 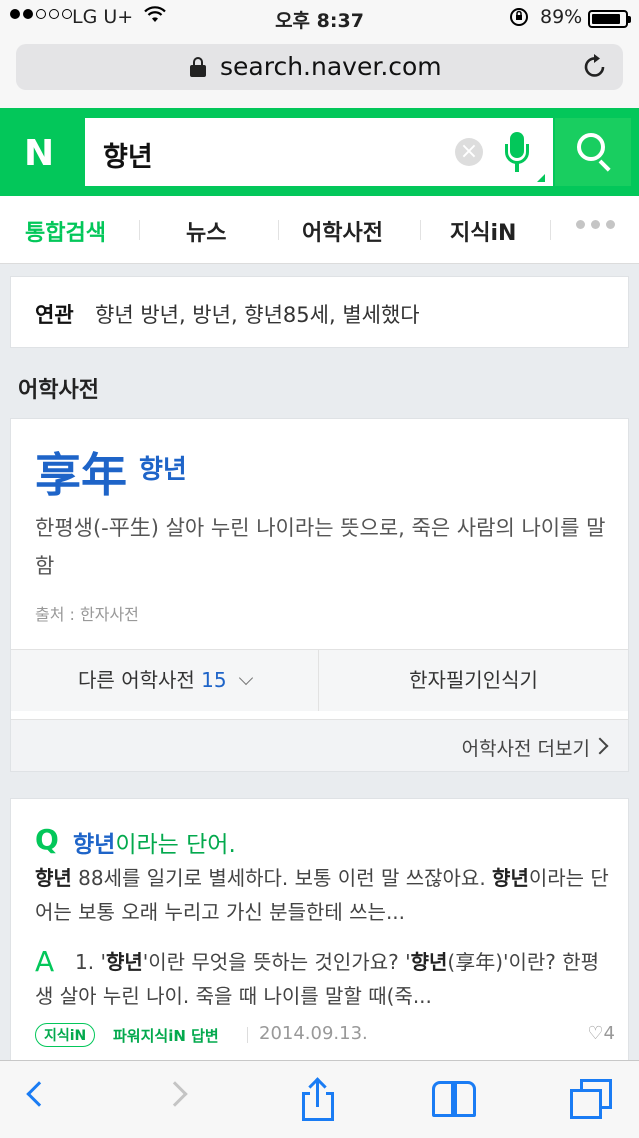 What do you see at coordinates (561, 17) in the screenshot?
I see `battery-percent: 89%` at bounding box center [561, 17].